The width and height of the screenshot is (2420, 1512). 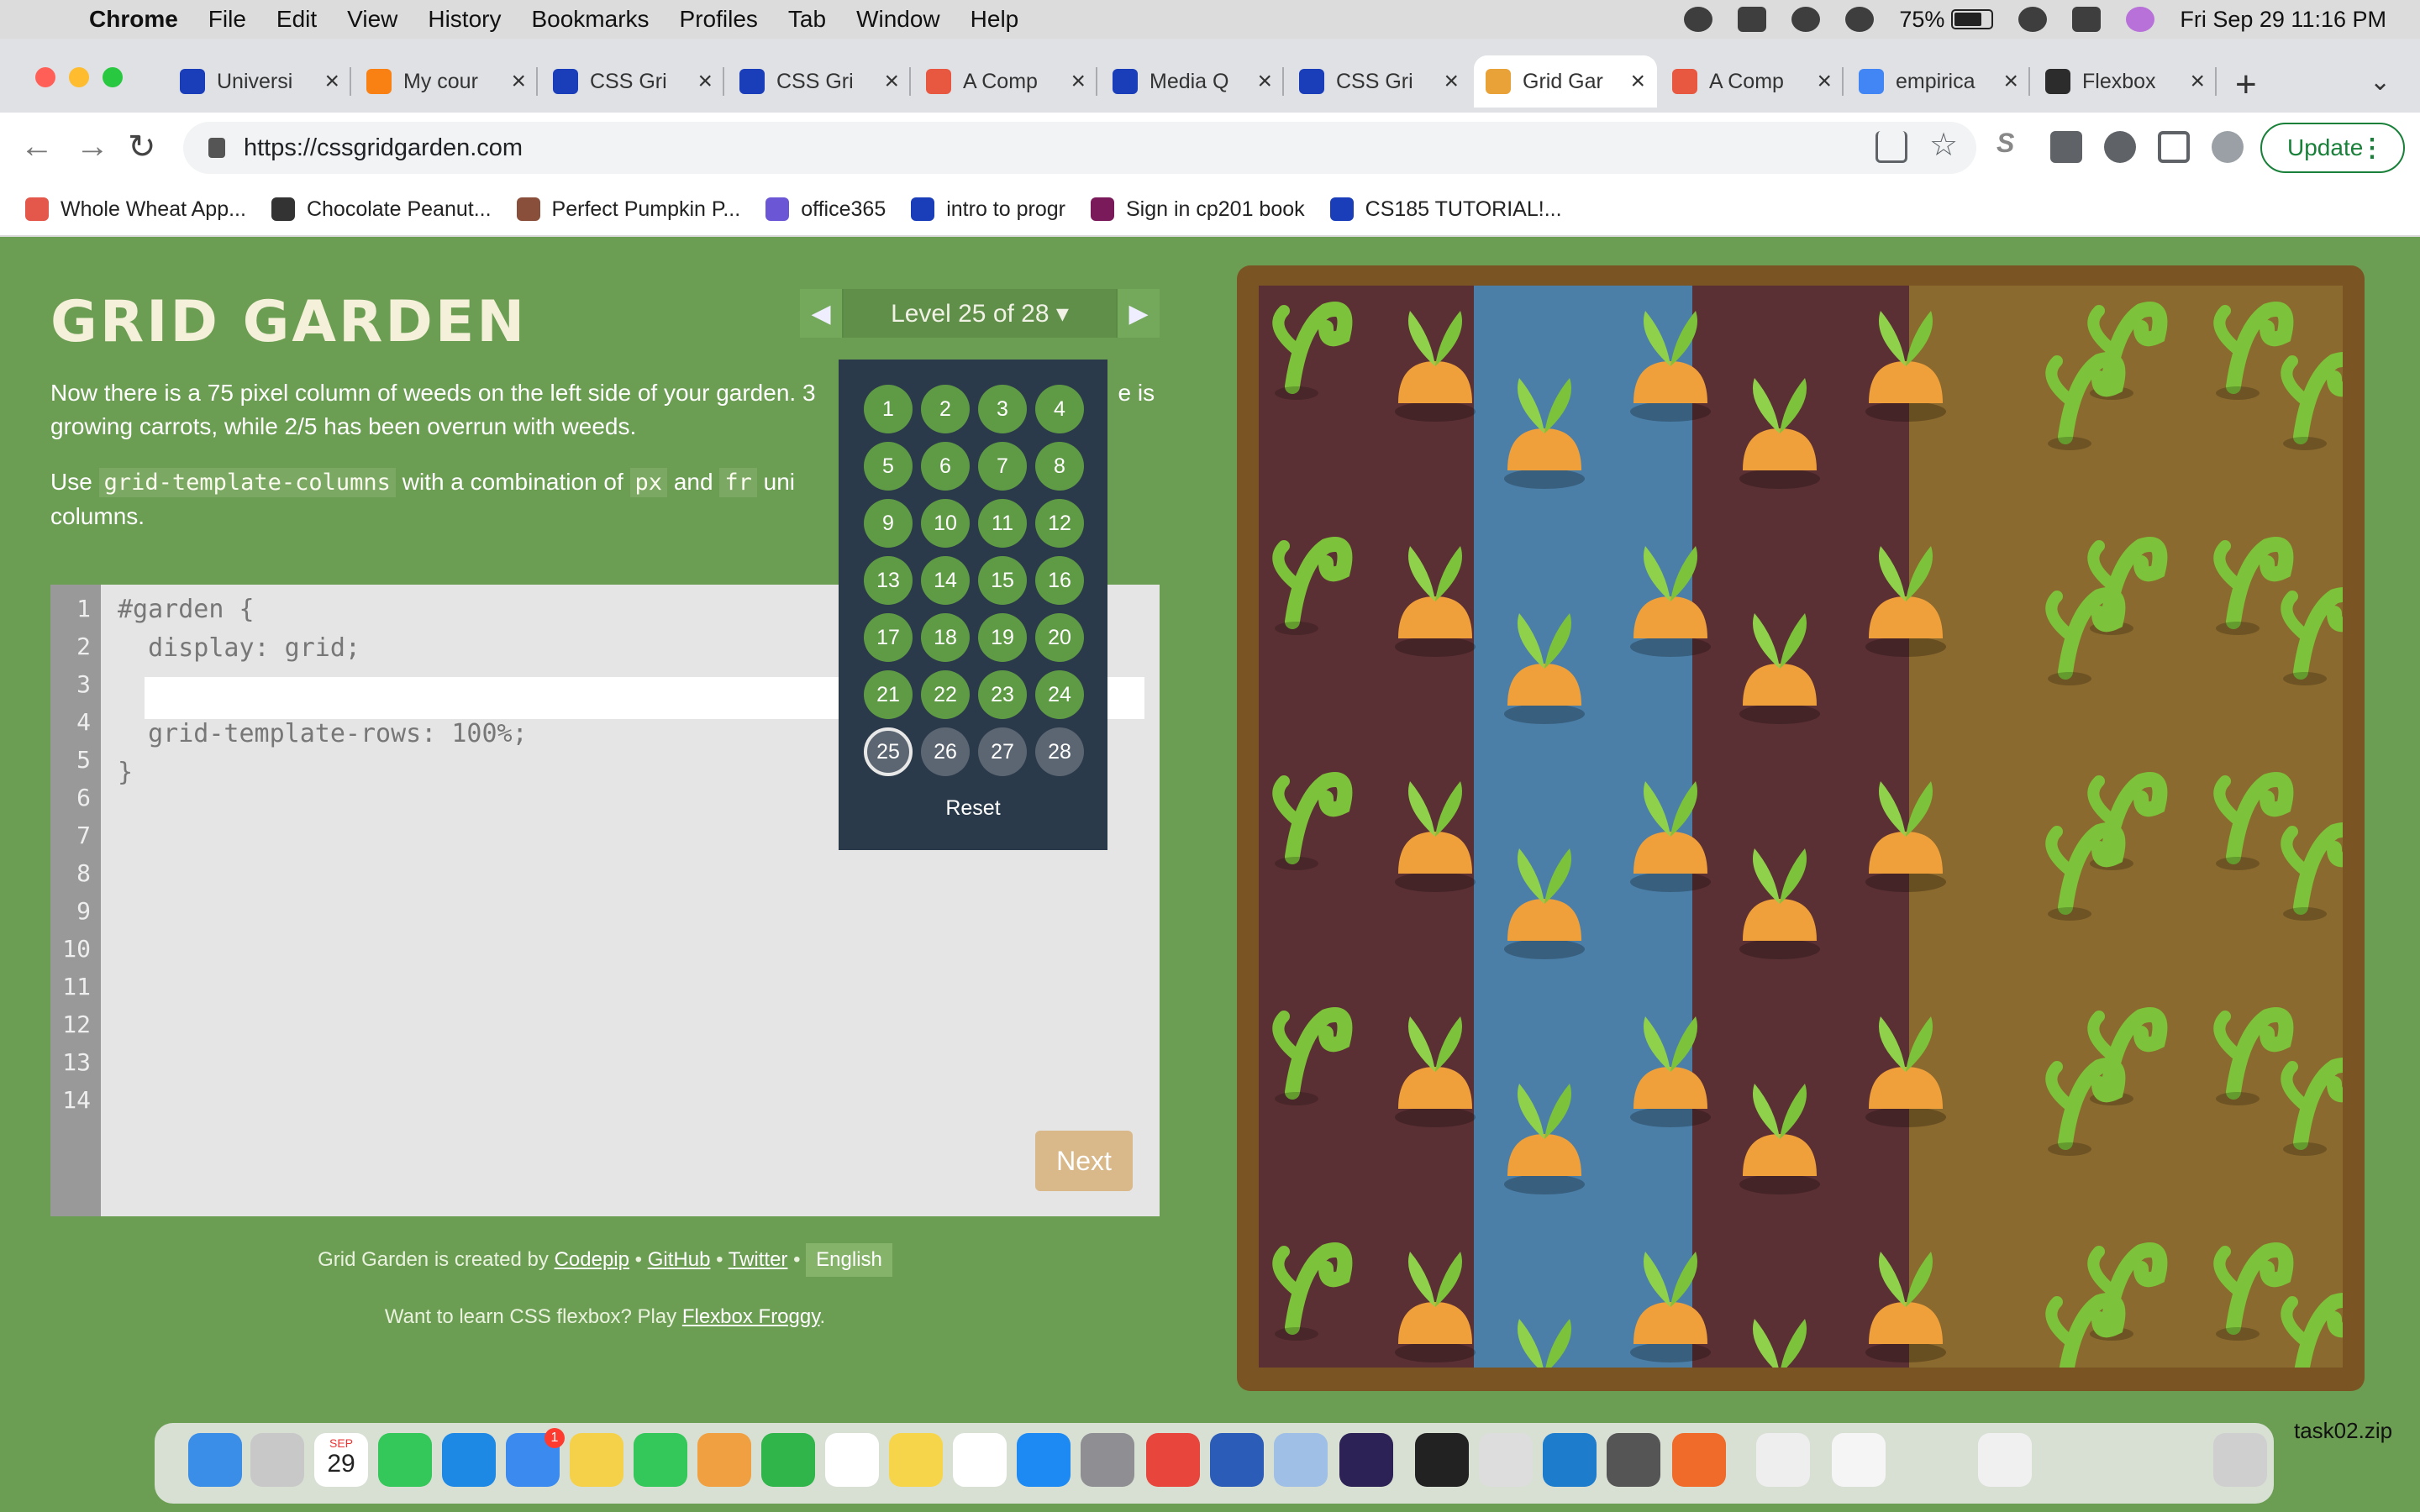 What do you see at coordinates (2332, 148) in the screenshot?
I see `update-button: Update ⋮` at bounding box center [2332, 148].